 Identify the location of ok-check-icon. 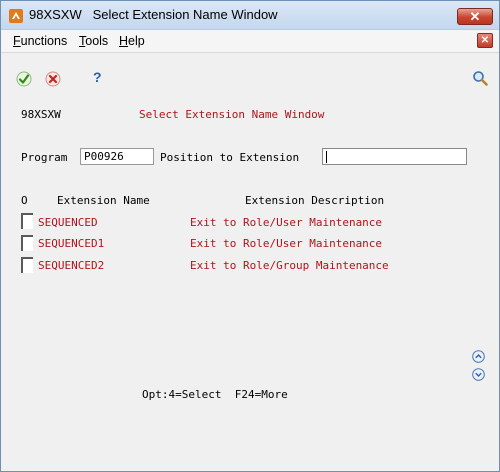
(24, 79).